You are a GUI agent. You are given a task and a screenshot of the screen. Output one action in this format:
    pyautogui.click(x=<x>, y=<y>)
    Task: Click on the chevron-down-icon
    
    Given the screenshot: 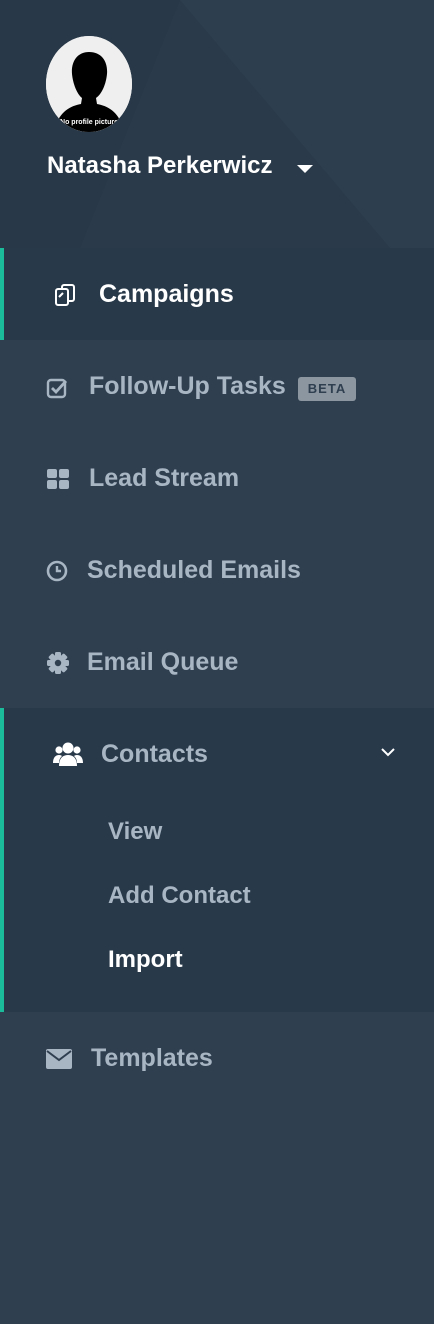 What is the action you would take?
    pyautogui.click(x=388, y=752)
    